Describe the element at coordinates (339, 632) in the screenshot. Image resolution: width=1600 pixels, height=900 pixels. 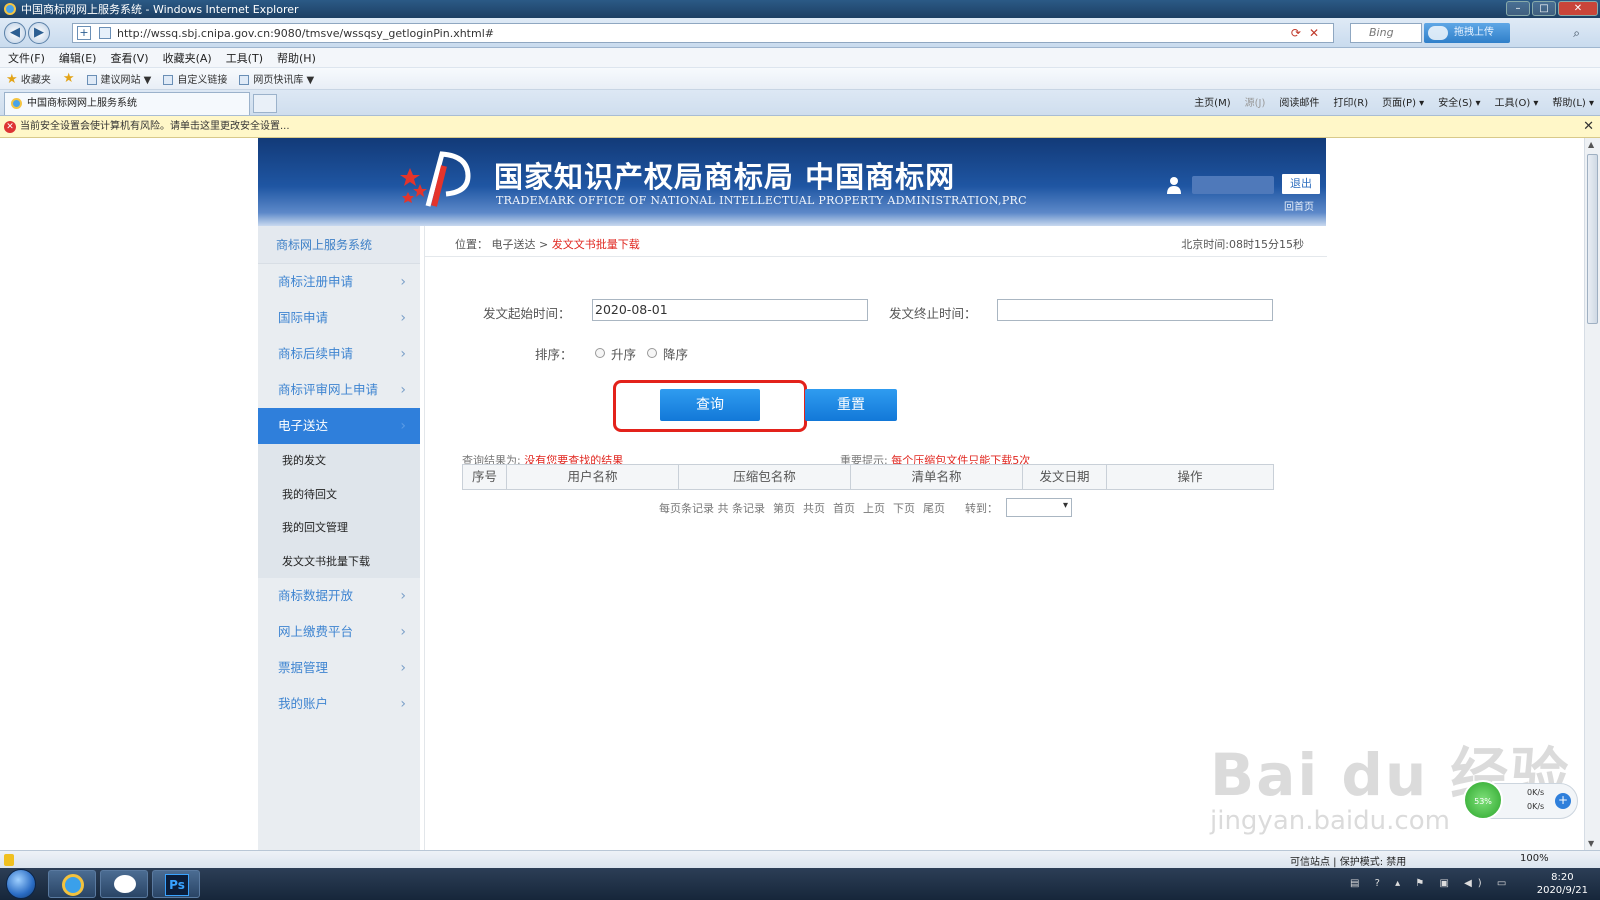
I see `sidebar-item-payment: 网上缴费平台 ›` at that location.